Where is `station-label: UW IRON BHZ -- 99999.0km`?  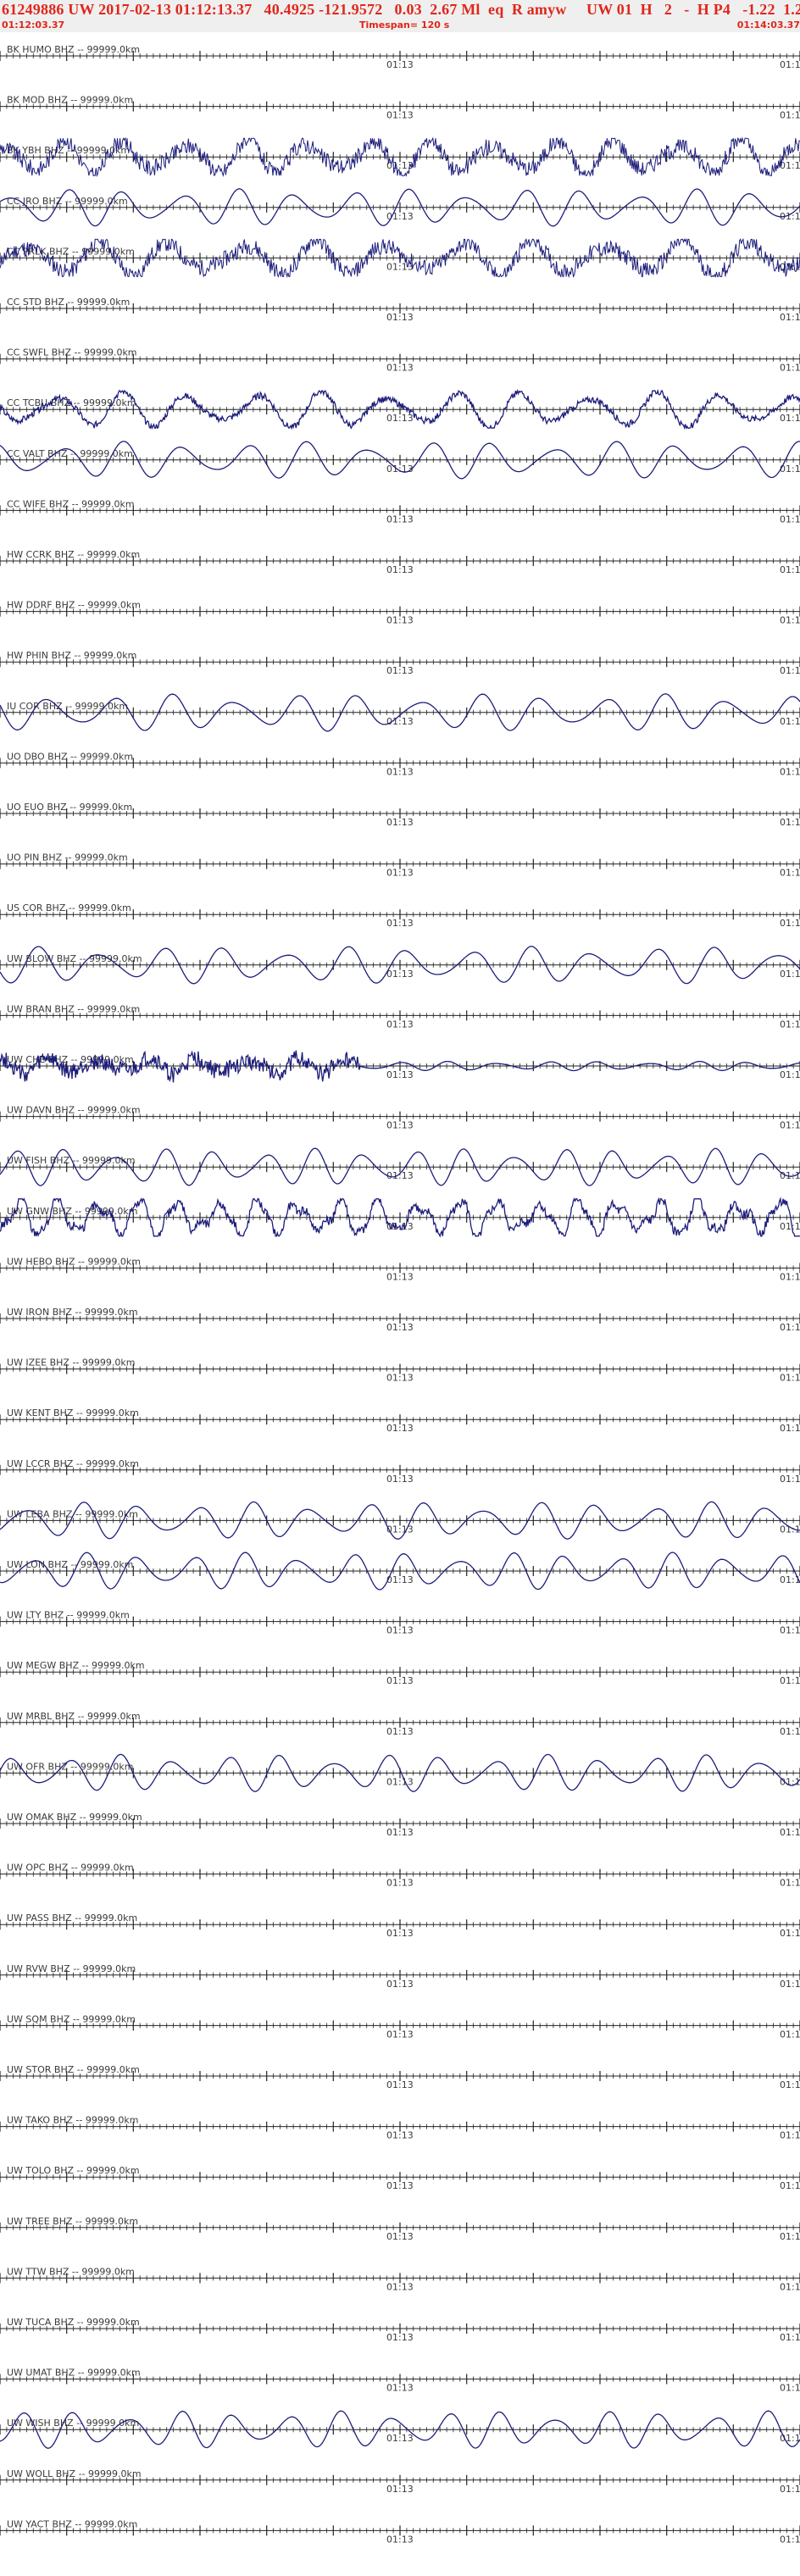 station-label: UW IRON BHZ -- 99999.0km is located at coordinates (72, 1312).